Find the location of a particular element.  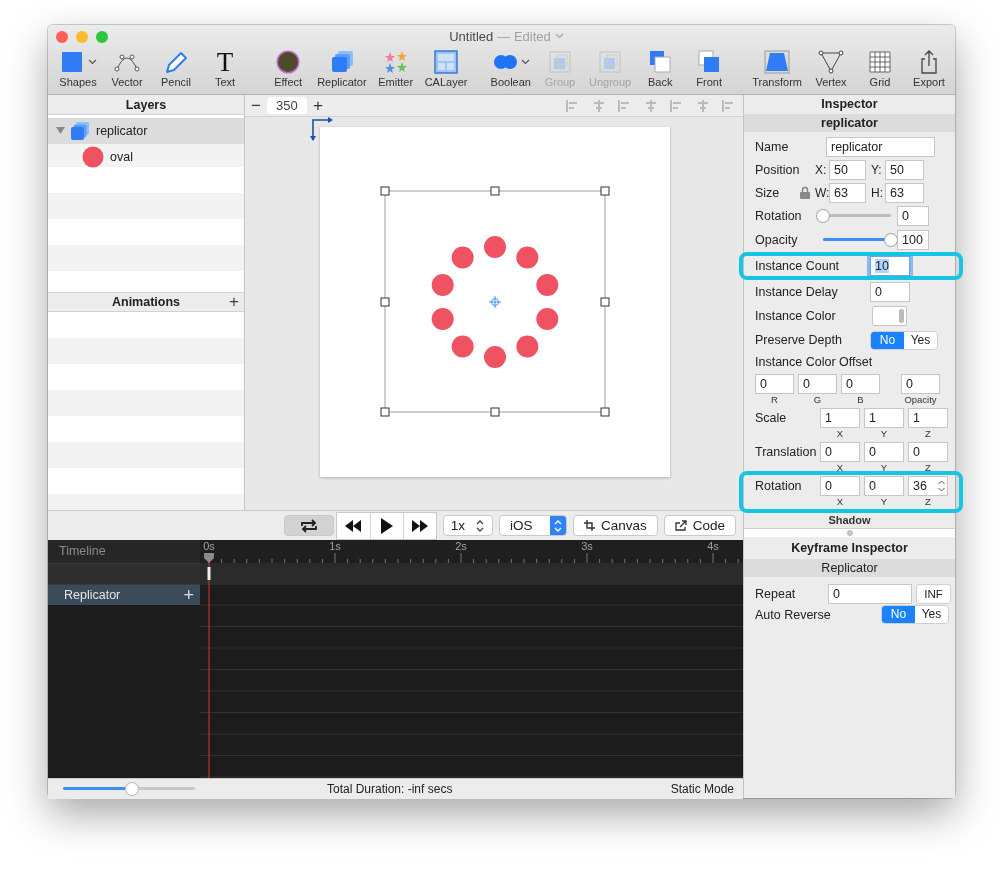

canvas-button: Canvas is located at coordinates (615, 525).